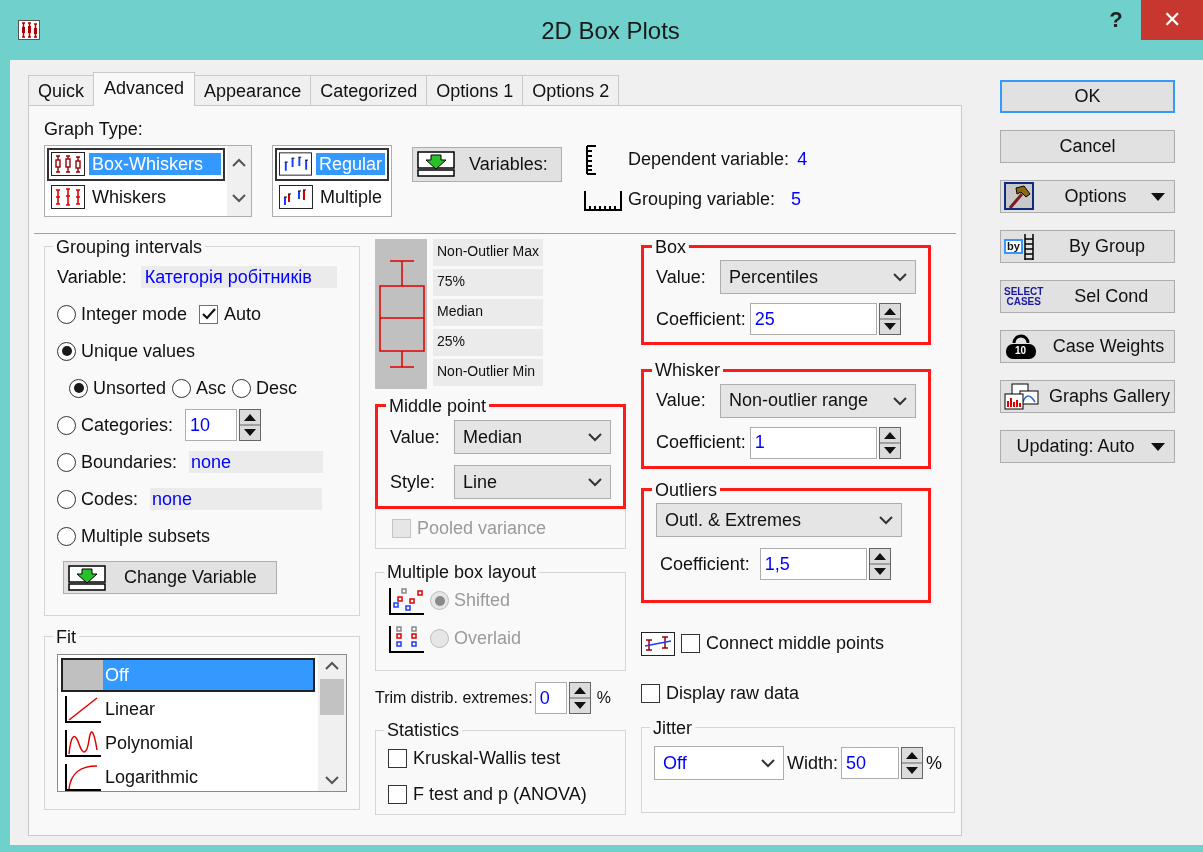  What do you see at coordinates (488, 342) in the screenshot?
I see `preview-label: 25%` at bounding box center [488, 342].